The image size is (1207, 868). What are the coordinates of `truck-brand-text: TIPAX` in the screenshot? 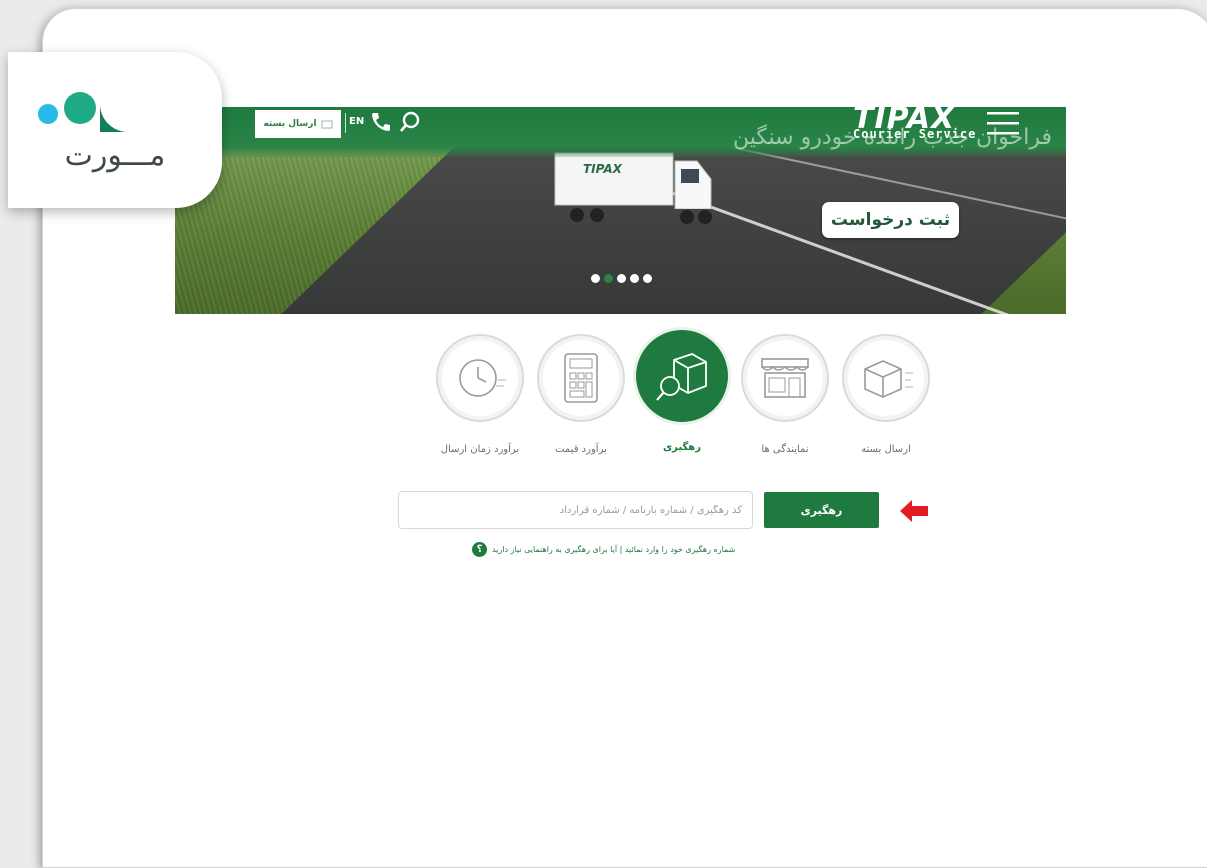 It's located at (603, 169).